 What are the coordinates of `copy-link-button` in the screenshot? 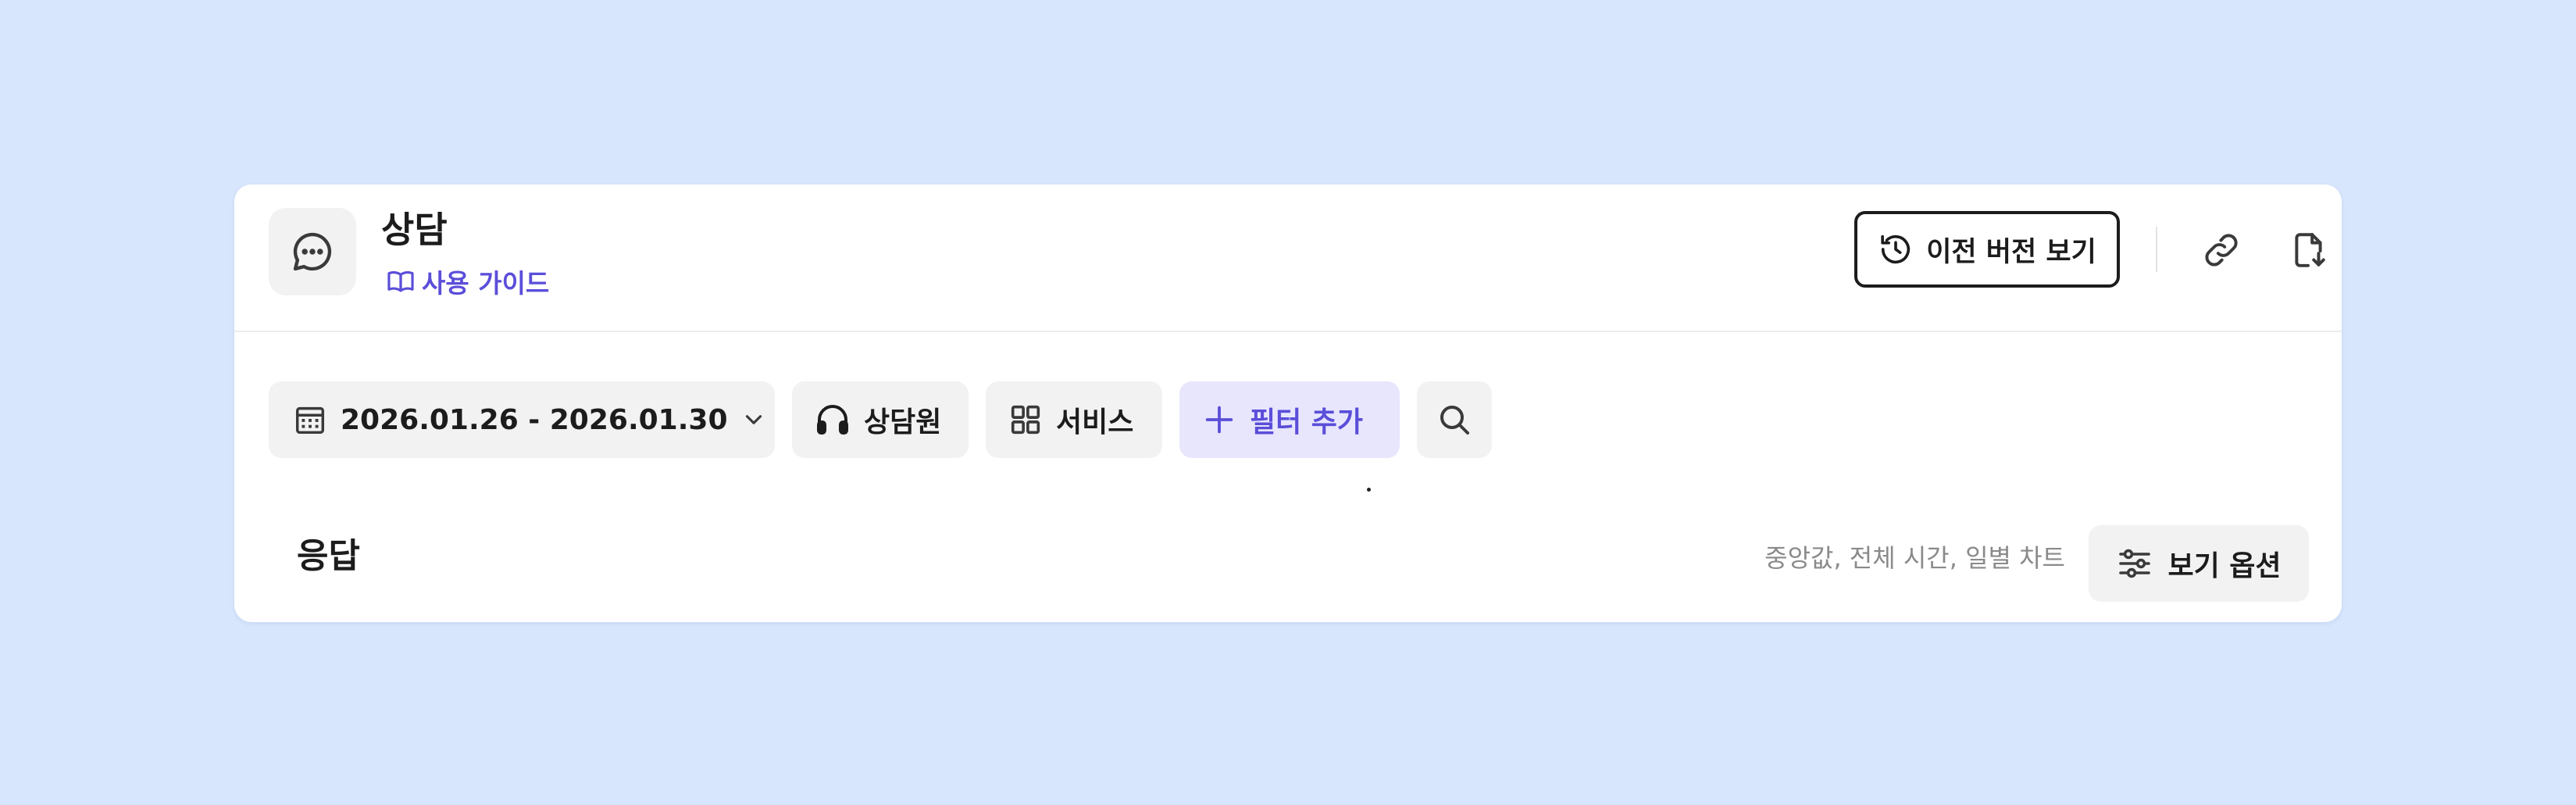 It's located at (2221, 250).